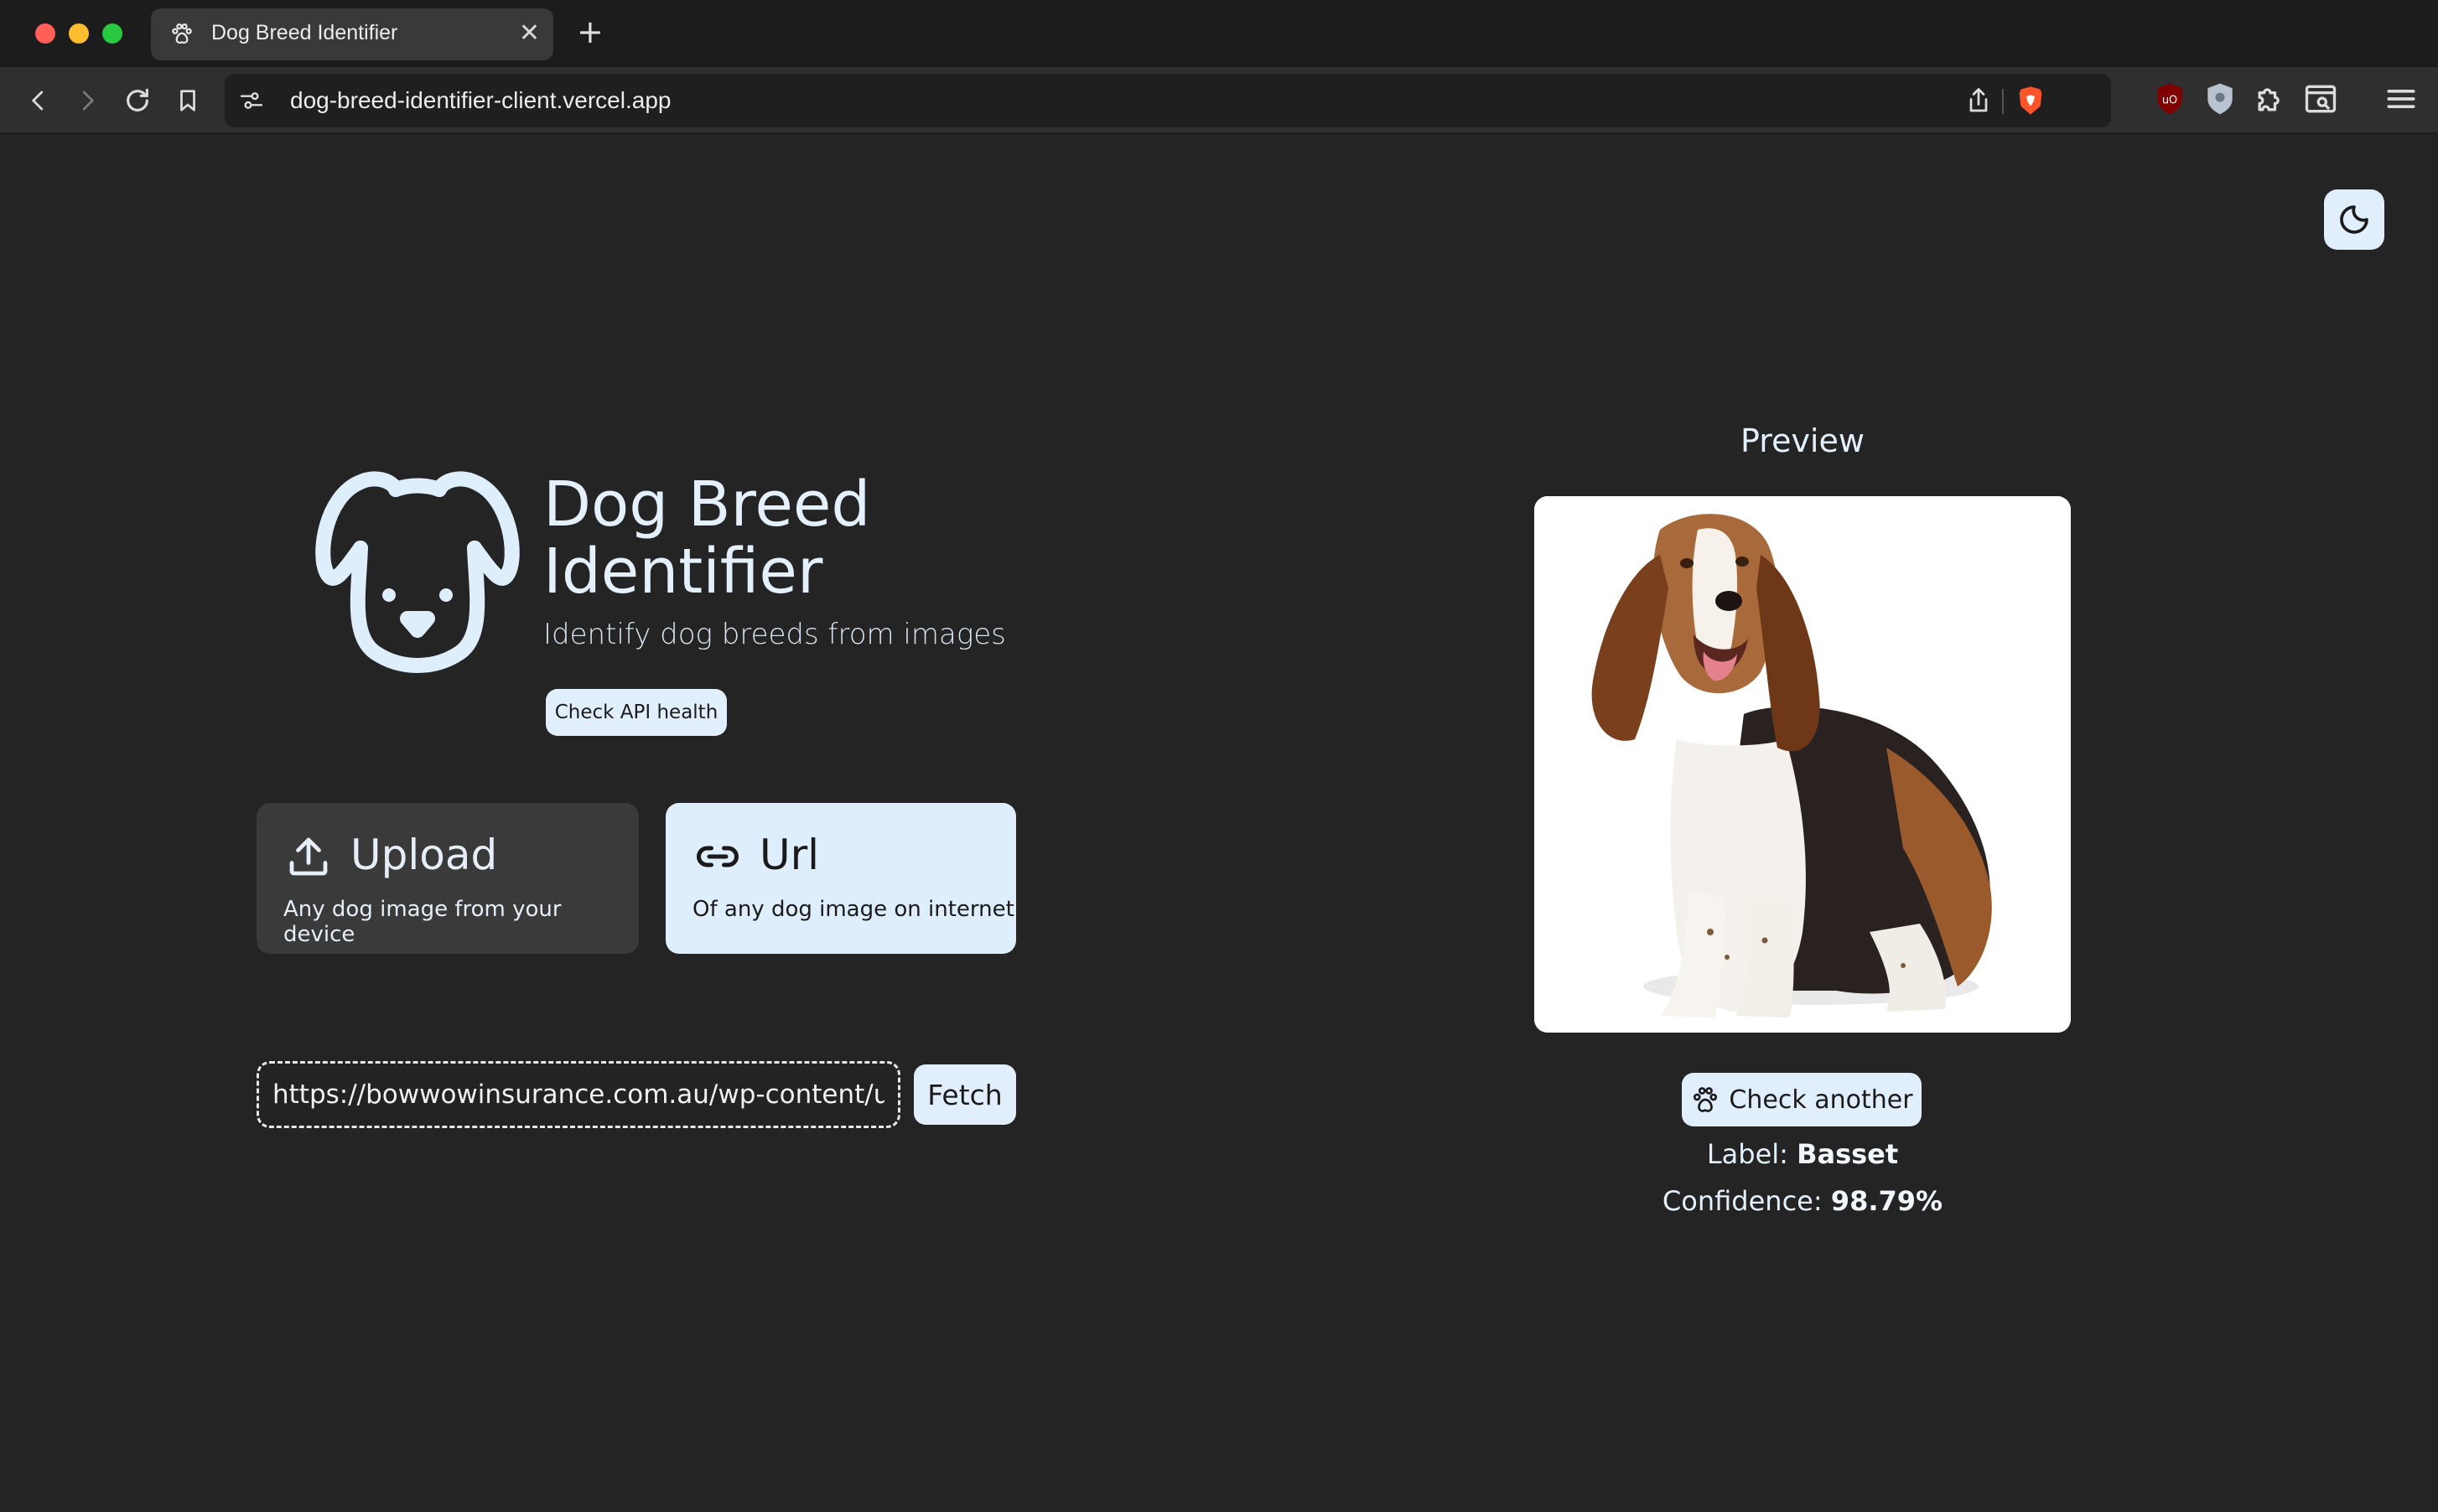  Describe the element at coordinates (590, 31) in the screenshot. I see `new-tab-button: +` at that location.